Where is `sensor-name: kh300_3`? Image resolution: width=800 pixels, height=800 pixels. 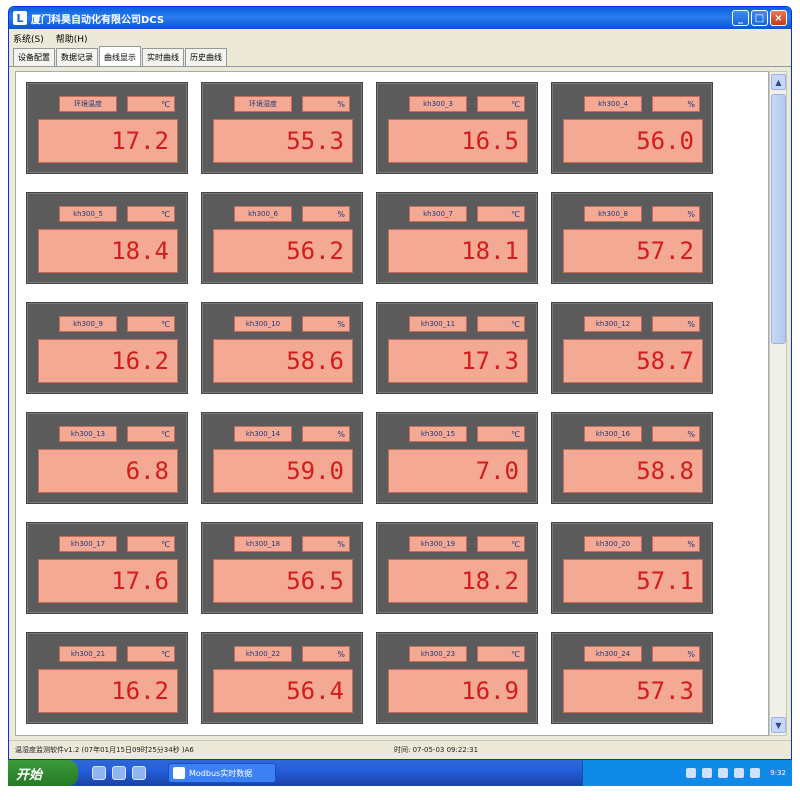 sensor-name: kh300_3 is located at coordinates (438, 104).